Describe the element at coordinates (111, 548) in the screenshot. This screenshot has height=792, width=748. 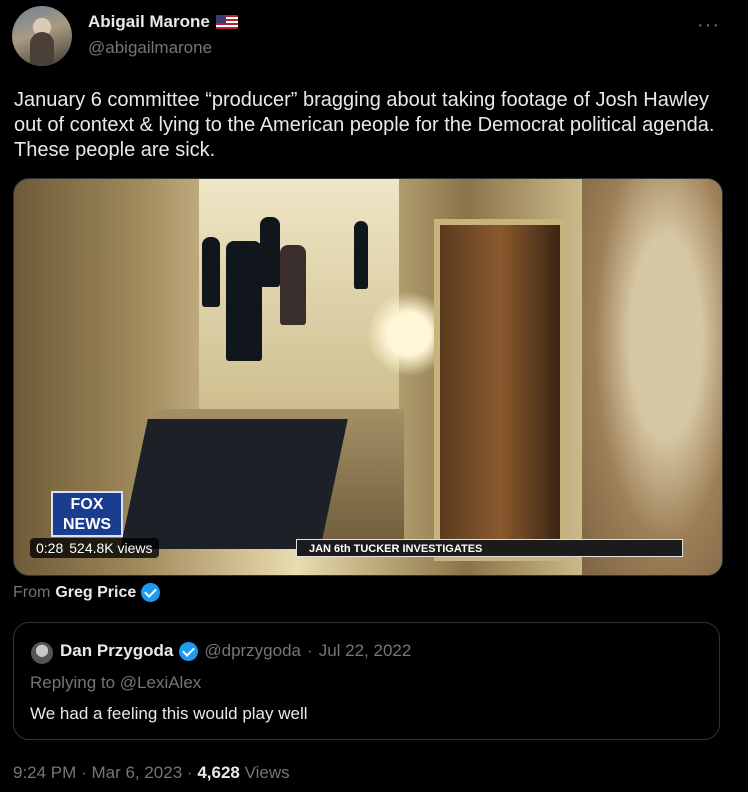
I see `video-views: 524.8K views` at that location.